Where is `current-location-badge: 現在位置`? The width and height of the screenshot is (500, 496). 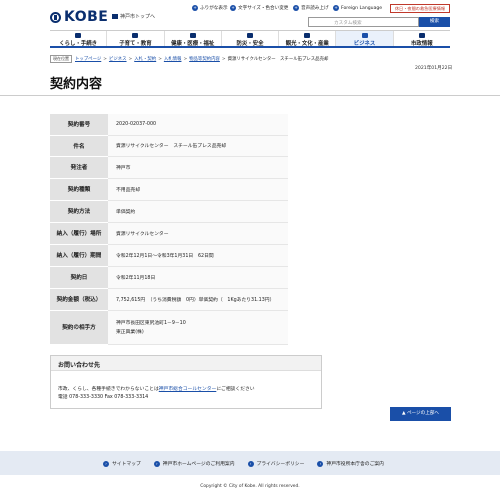 current-location-badge: 現在位置 is located at coordinates (61, 59).